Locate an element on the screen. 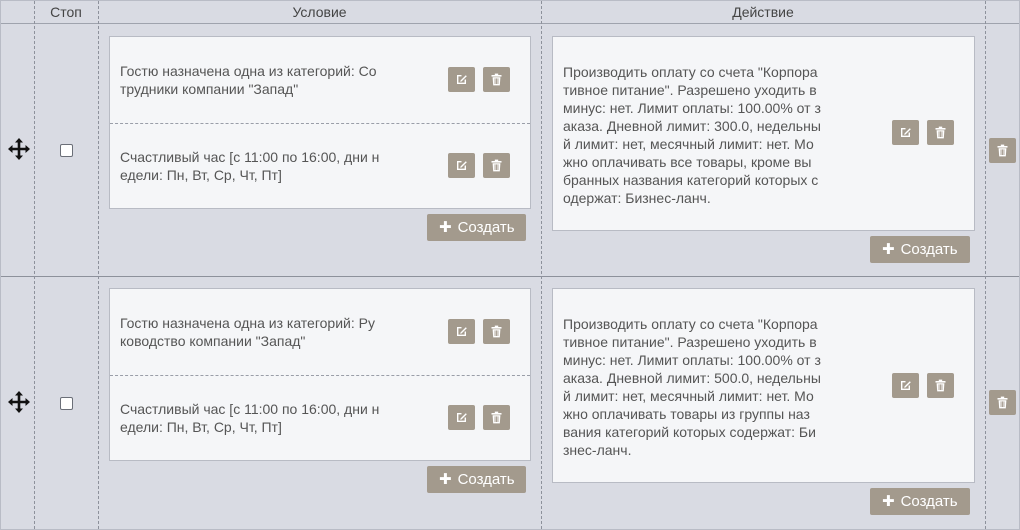  table-header: Стоп Условие Действие is located at coordinates (510, 12).